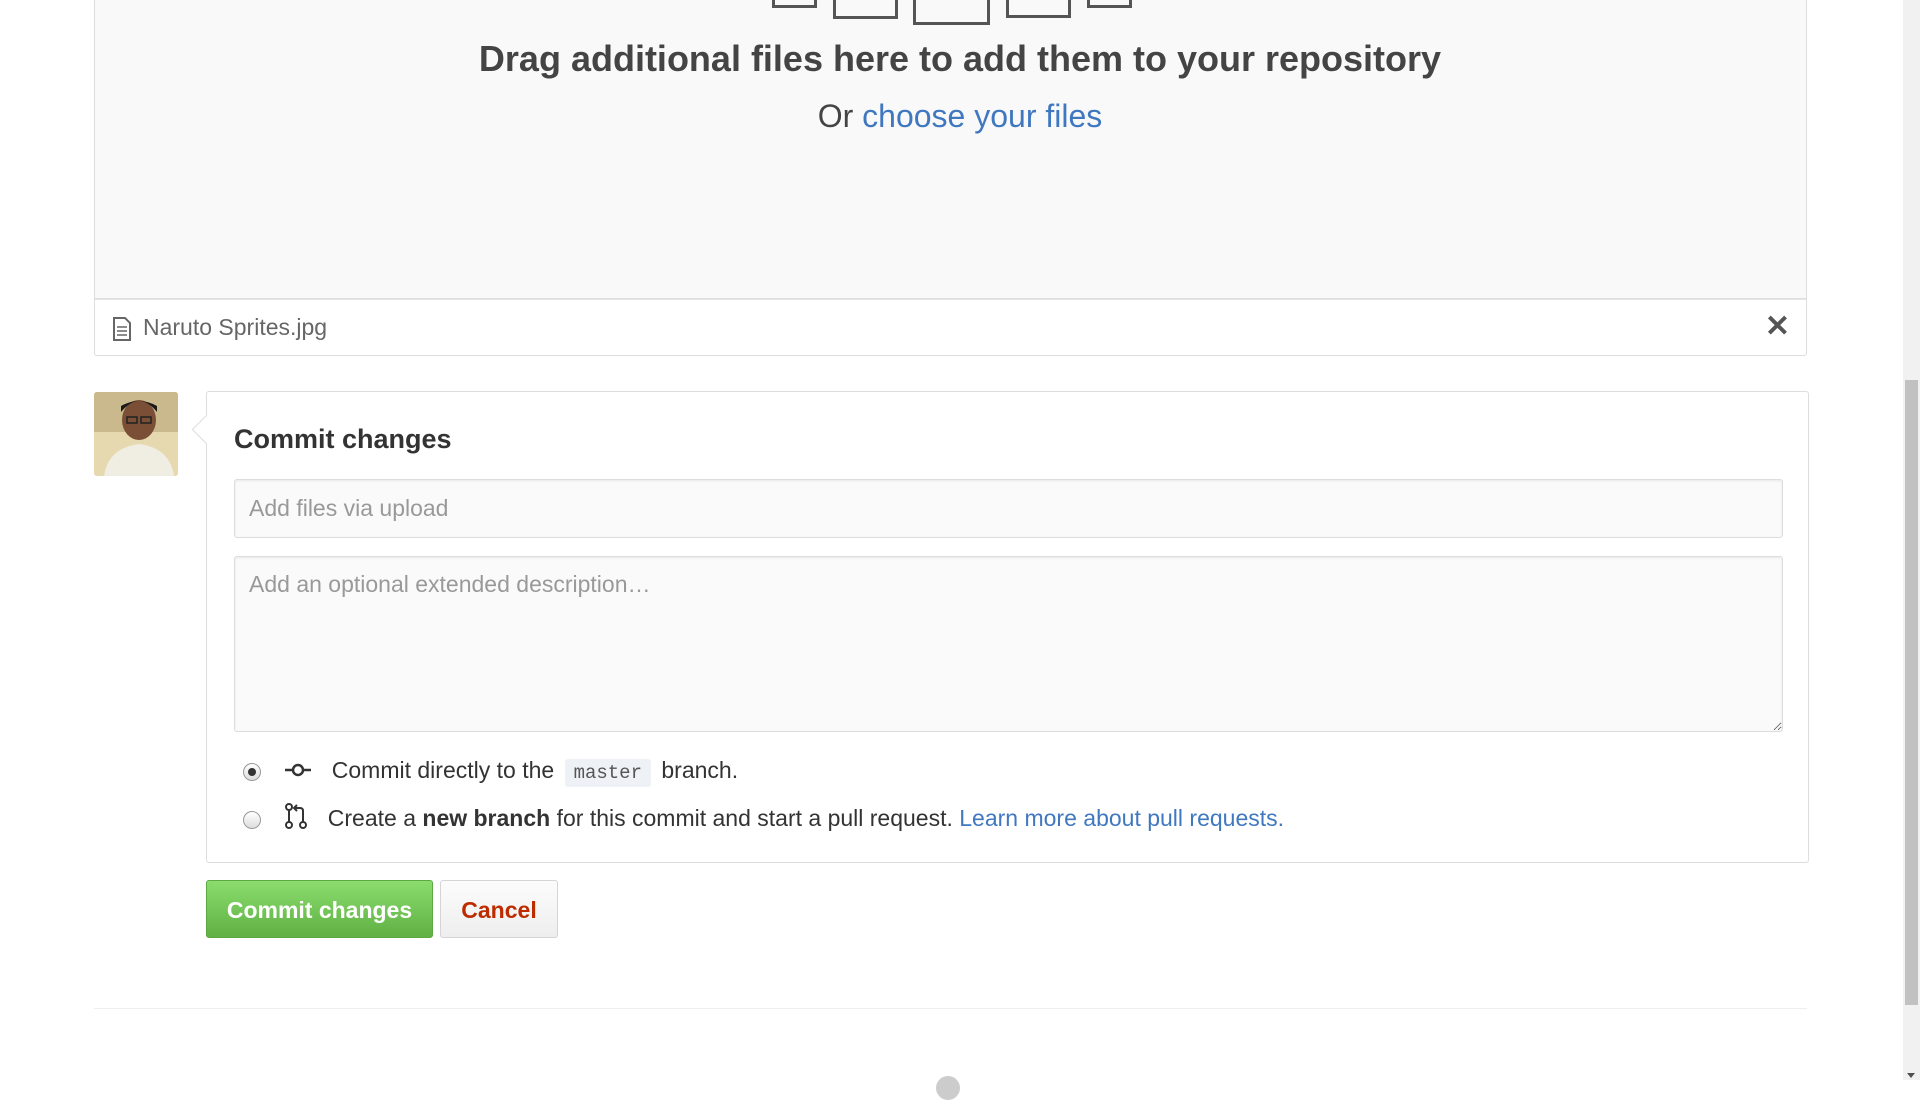  Describe the element at coordinates (252, 771) in the screenshot. I see `commit-direct-radio` at that location.